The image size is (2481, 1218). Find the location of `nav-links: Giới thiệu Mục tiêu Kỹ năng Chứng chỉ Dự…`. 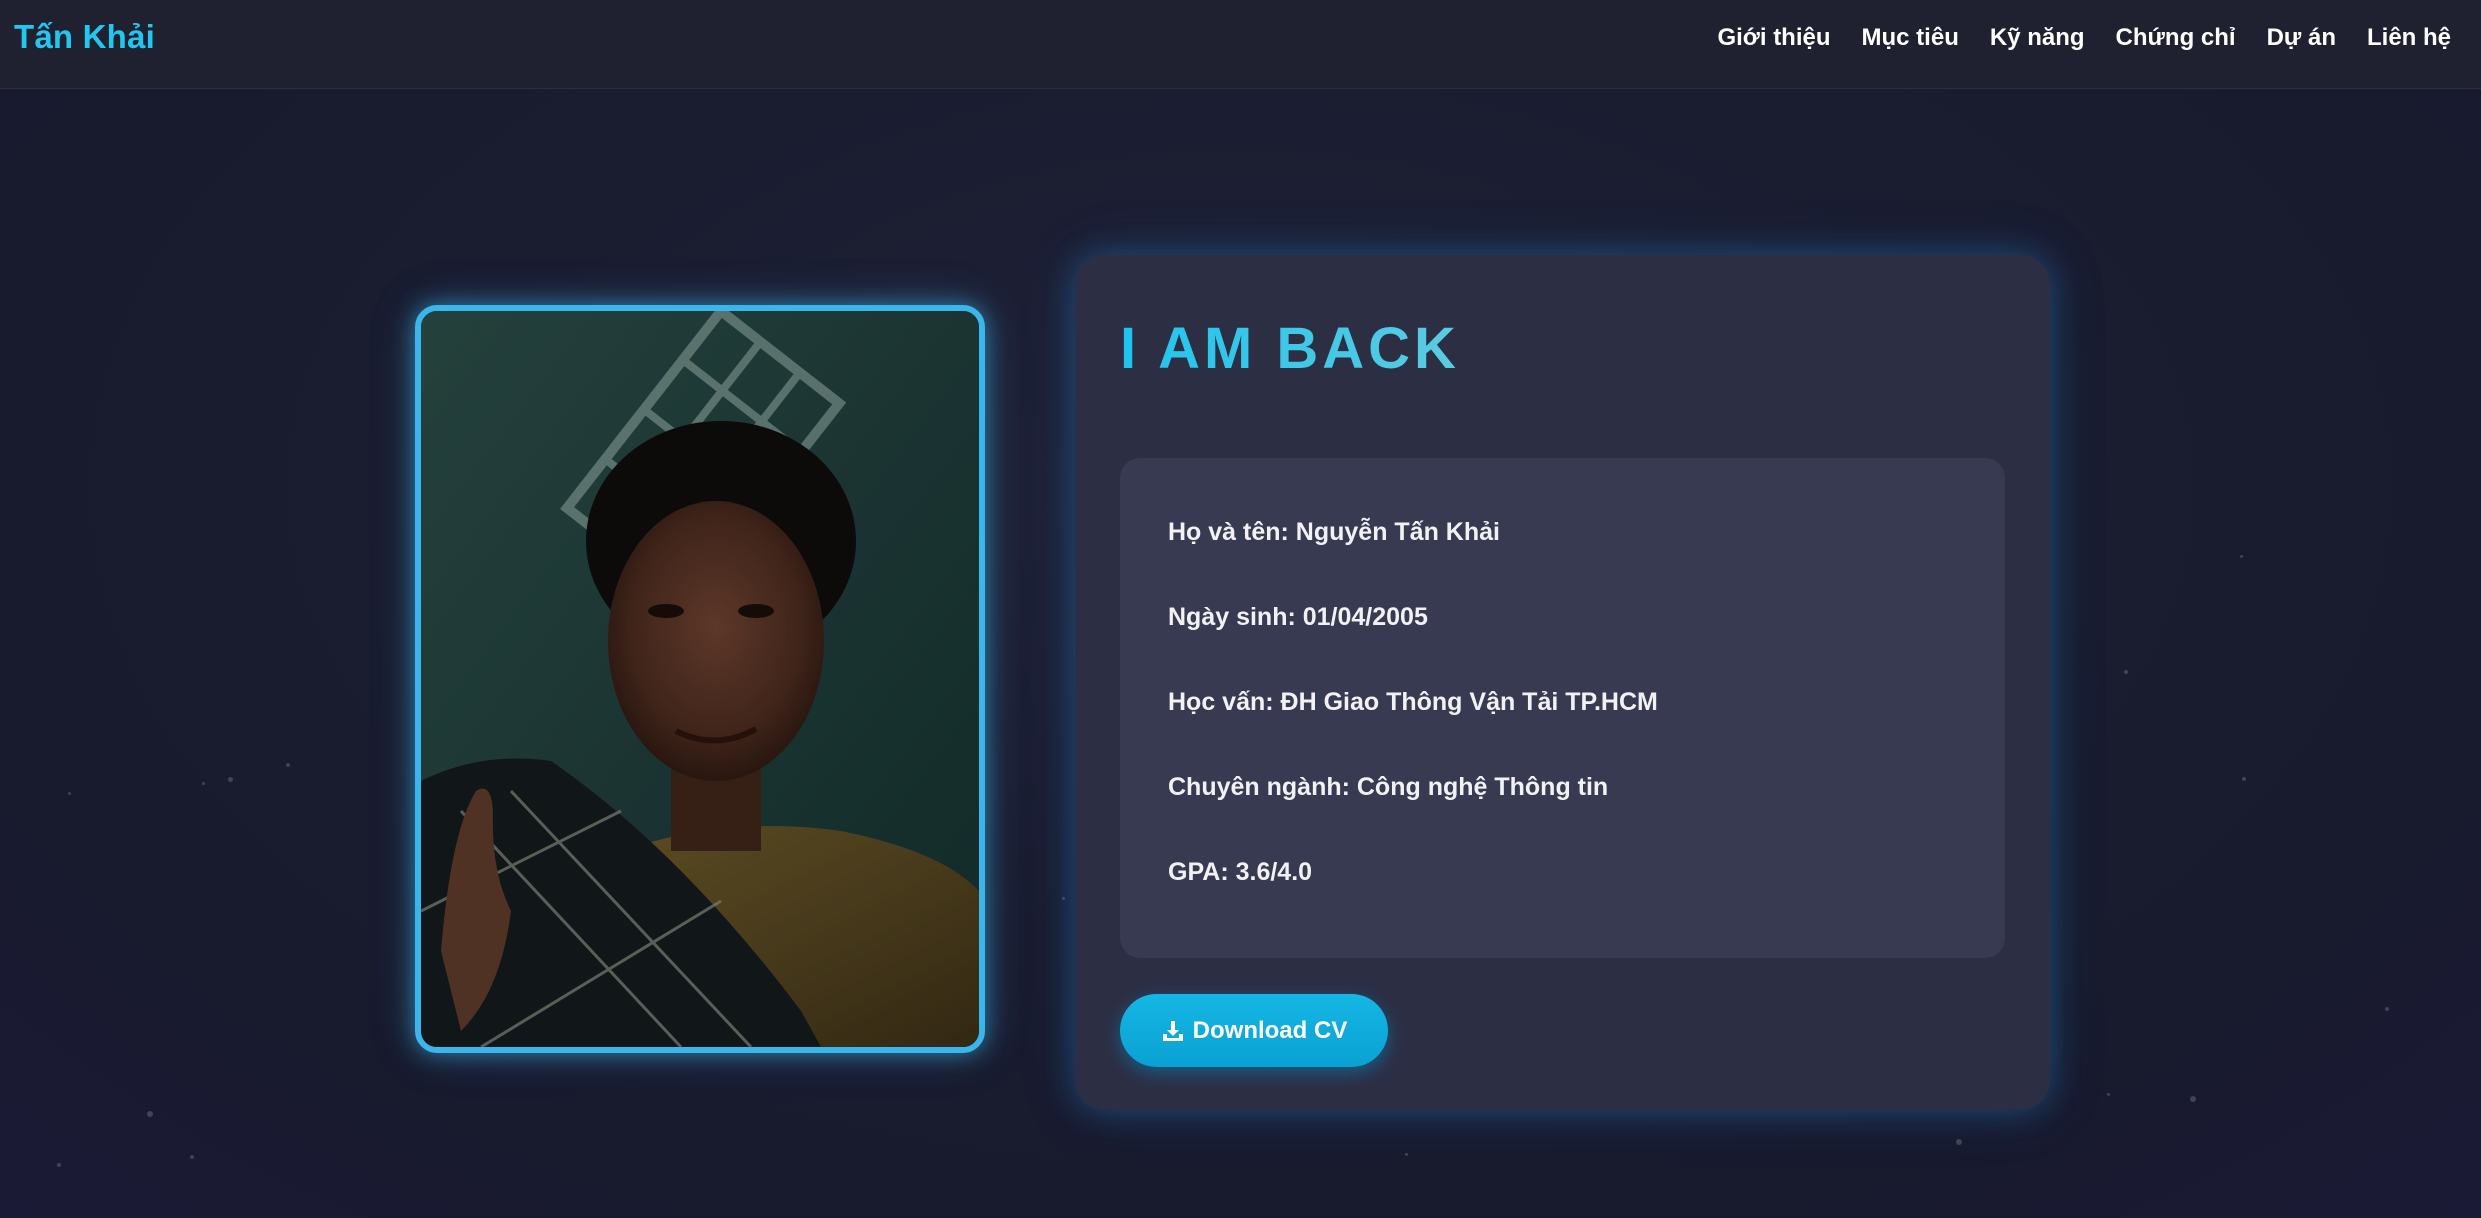

nav-links: Giới thiệu Mục tiêu Kỹ năng Chứng chỉ Dự… is located at coordinates (2068, 38).